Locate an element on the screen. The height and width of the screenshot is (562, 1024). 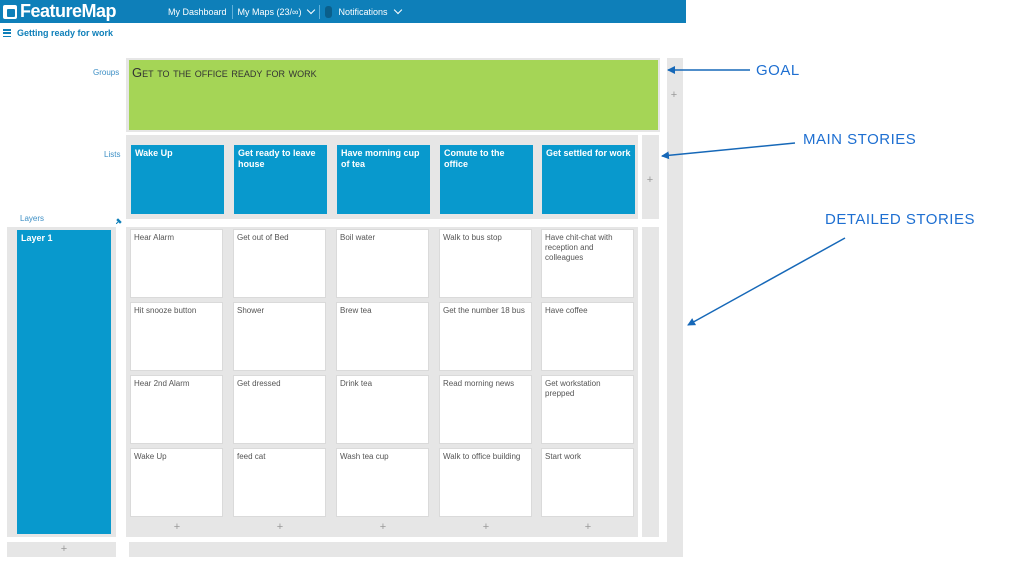
annotation-arrows is located at coordinates (753, 196).